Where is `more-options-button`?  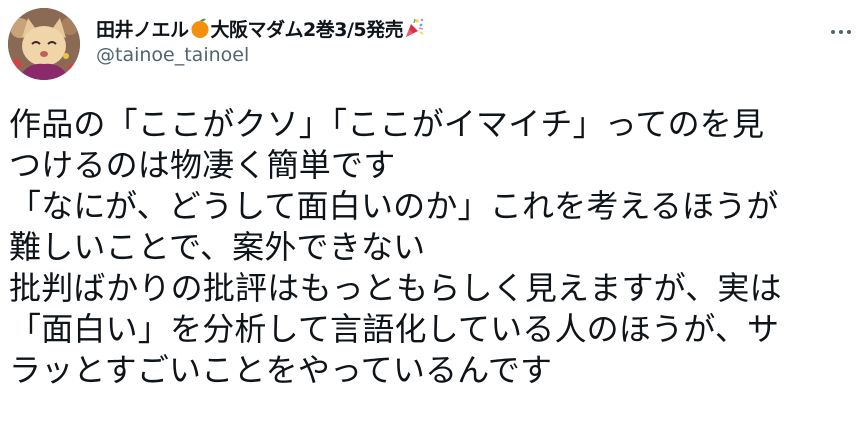 more-options-button is located at coordinates (841, 30).